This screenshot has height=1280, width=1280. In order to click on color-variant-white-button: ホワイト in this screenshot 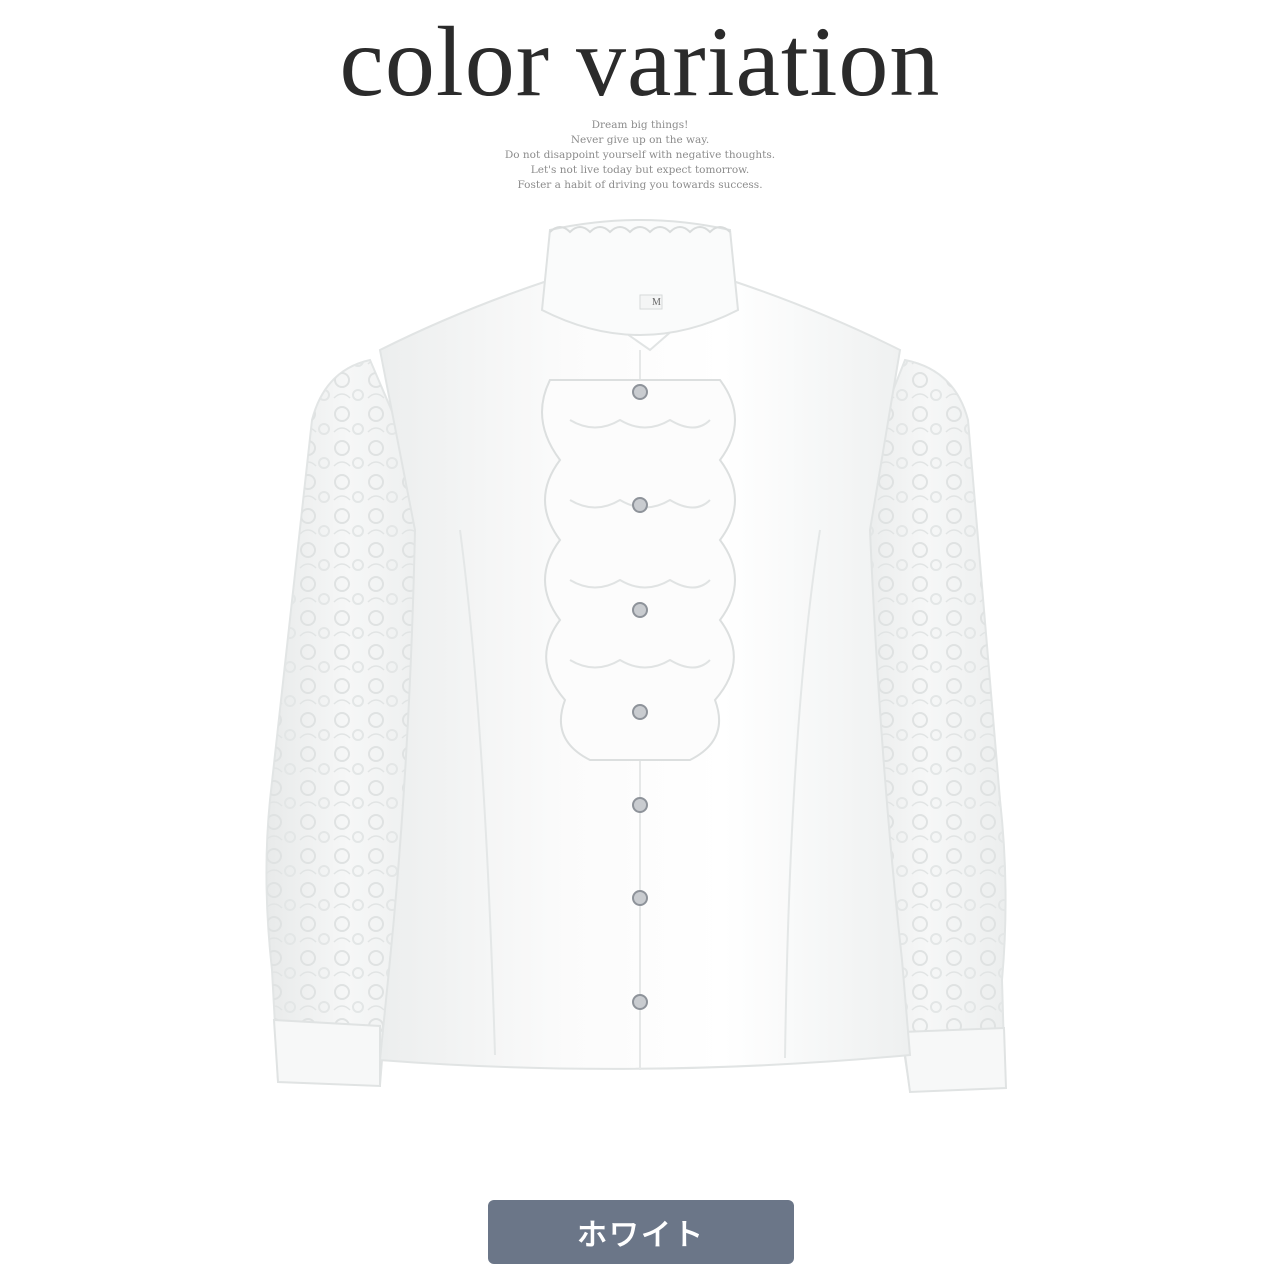, I will do `click(641, 1232)`.